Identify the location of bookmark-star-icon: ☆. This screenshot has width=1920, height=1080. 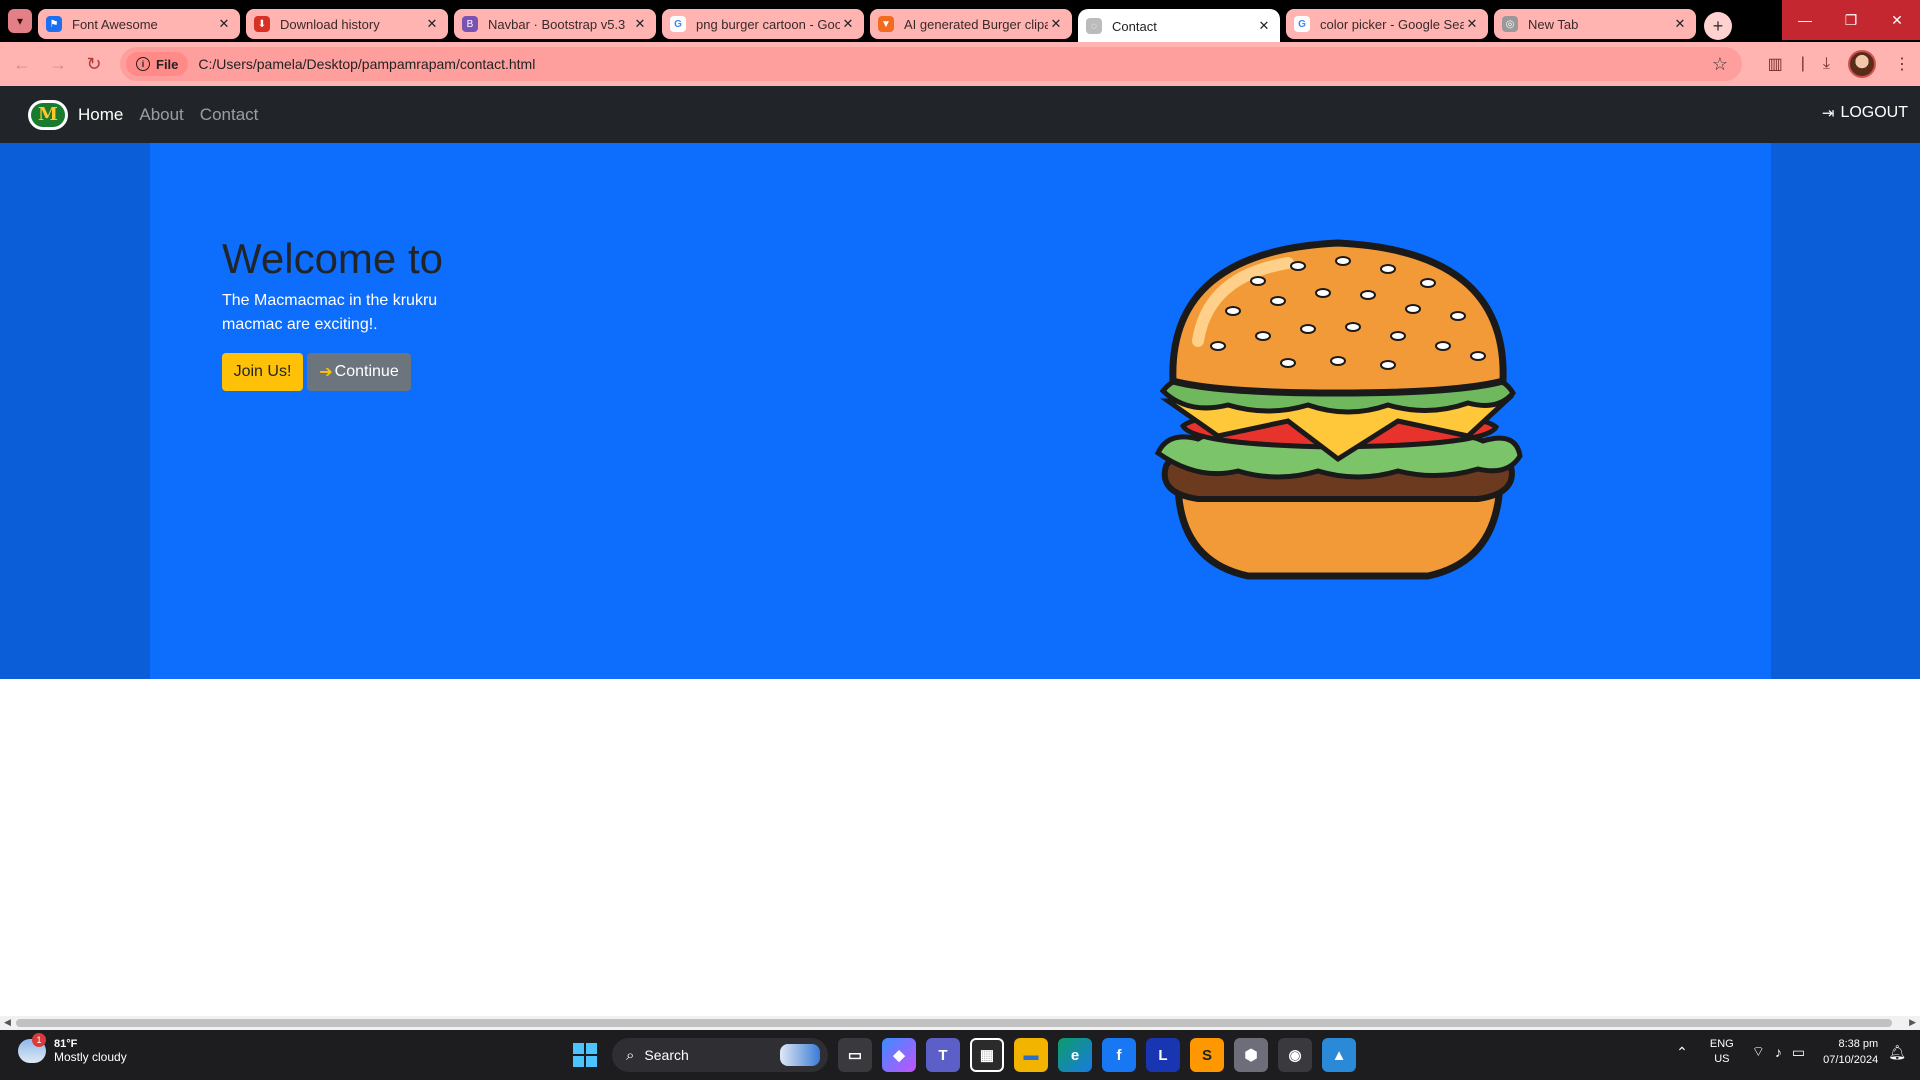
(1720, 64).